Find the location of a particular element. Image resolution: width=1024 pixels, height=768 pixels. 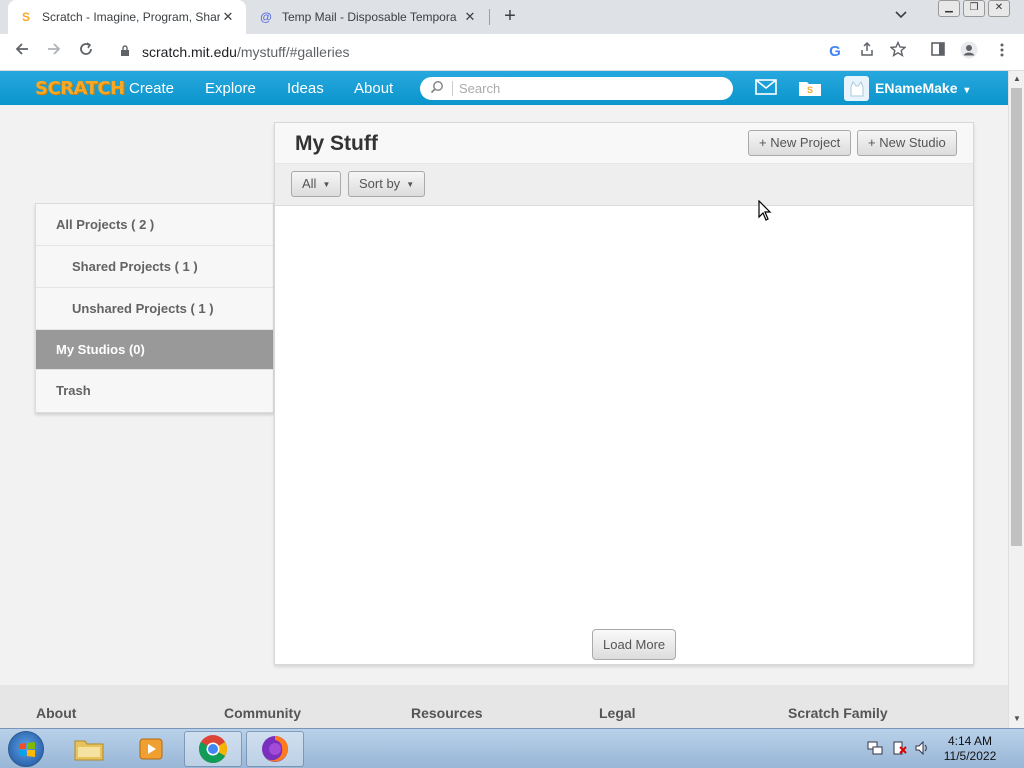

browser-toolbar: scratch.mit.edu/mystuff/#galleries G is located at coordinates (512, 52).